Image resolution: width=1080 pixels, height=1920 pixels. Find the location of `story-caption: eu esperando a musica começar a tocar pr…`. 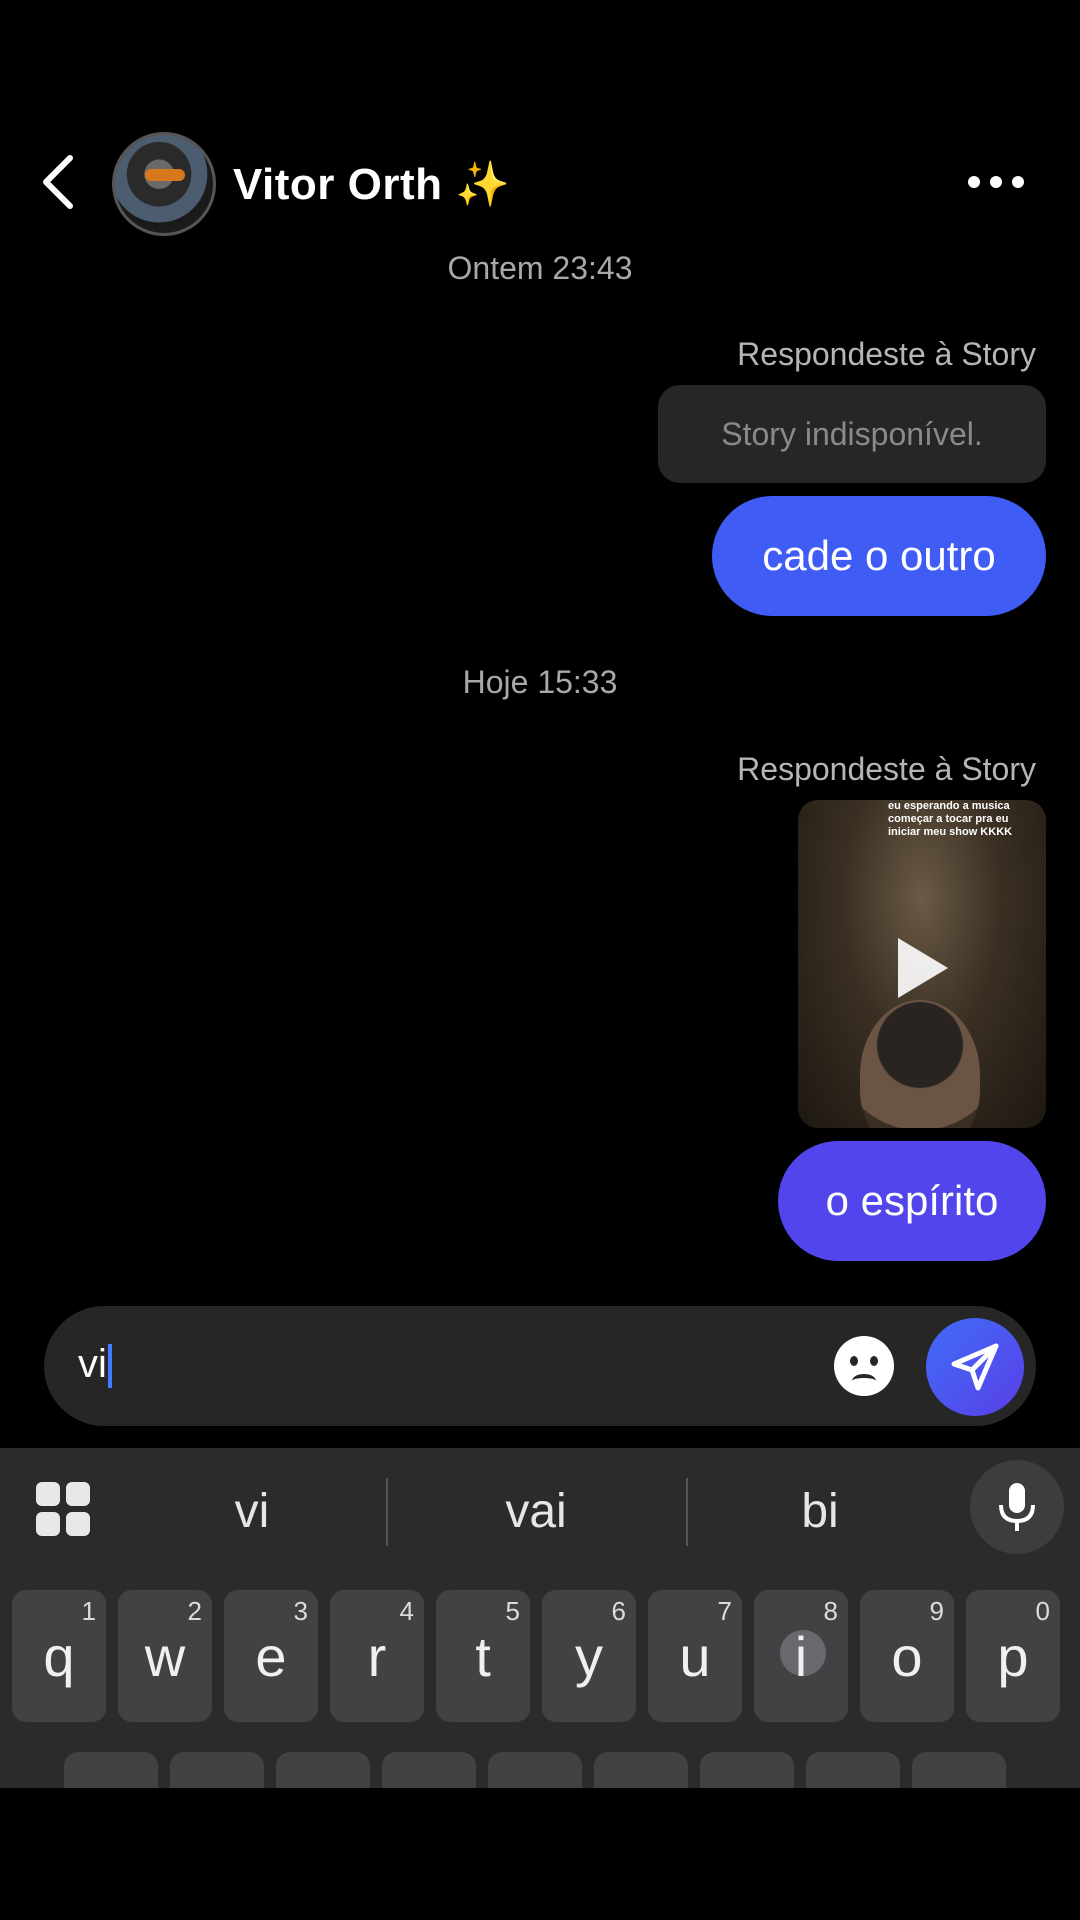

story-caption: eu esperando a musica começar a tocar pr… is located at coordinates (950, 819).